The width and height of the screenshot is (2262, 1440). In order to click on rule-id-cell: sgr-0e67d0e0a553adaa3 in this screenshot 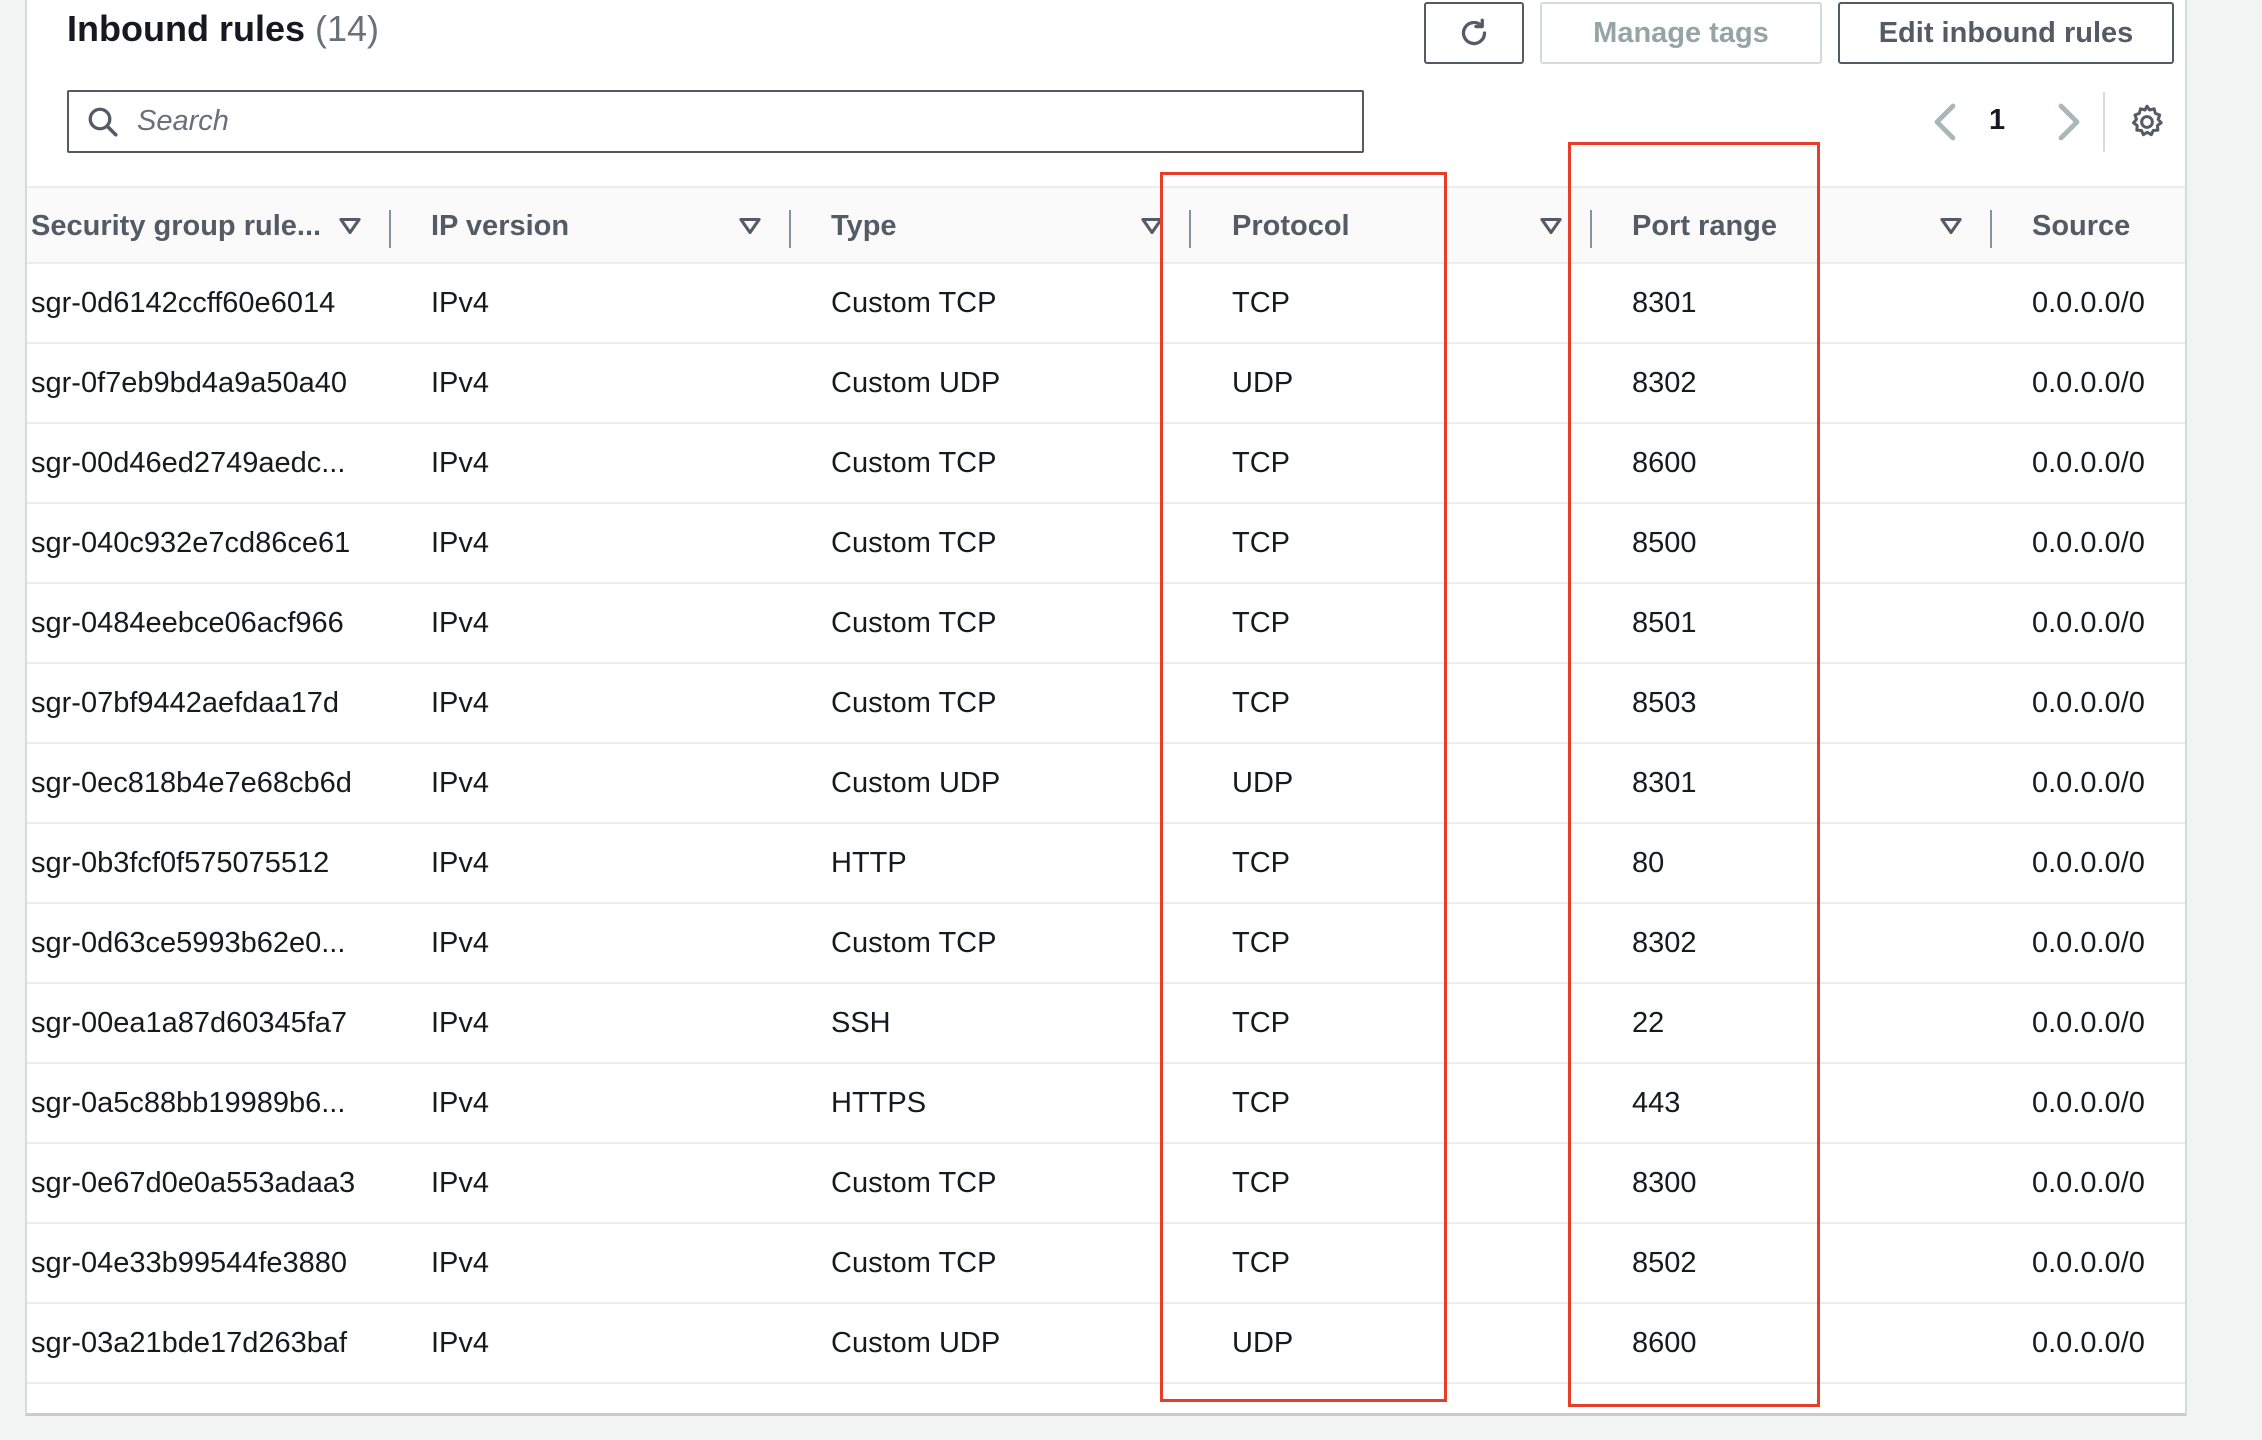, I will do `click(193, 1182)`.